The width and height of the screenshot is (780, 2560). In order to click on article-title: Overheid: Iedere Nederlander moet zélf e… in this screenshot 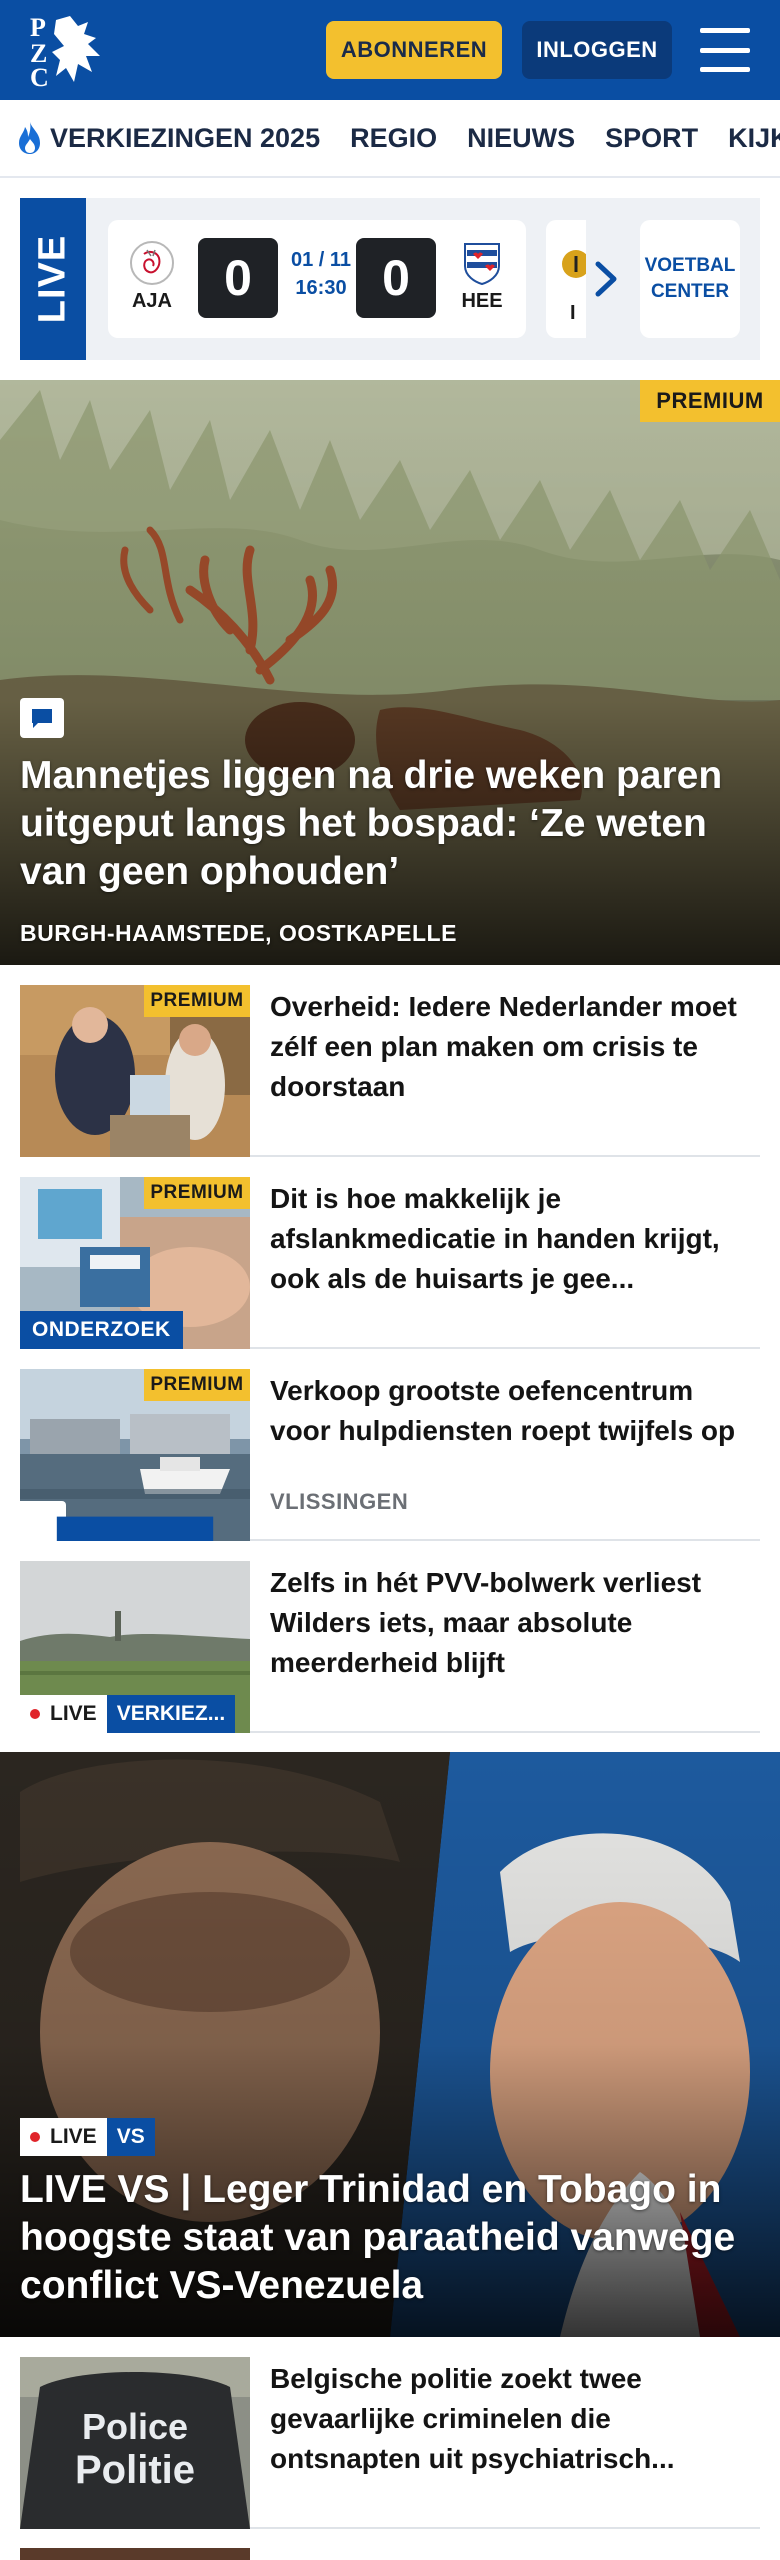, I will do `click(503, 1046)`.